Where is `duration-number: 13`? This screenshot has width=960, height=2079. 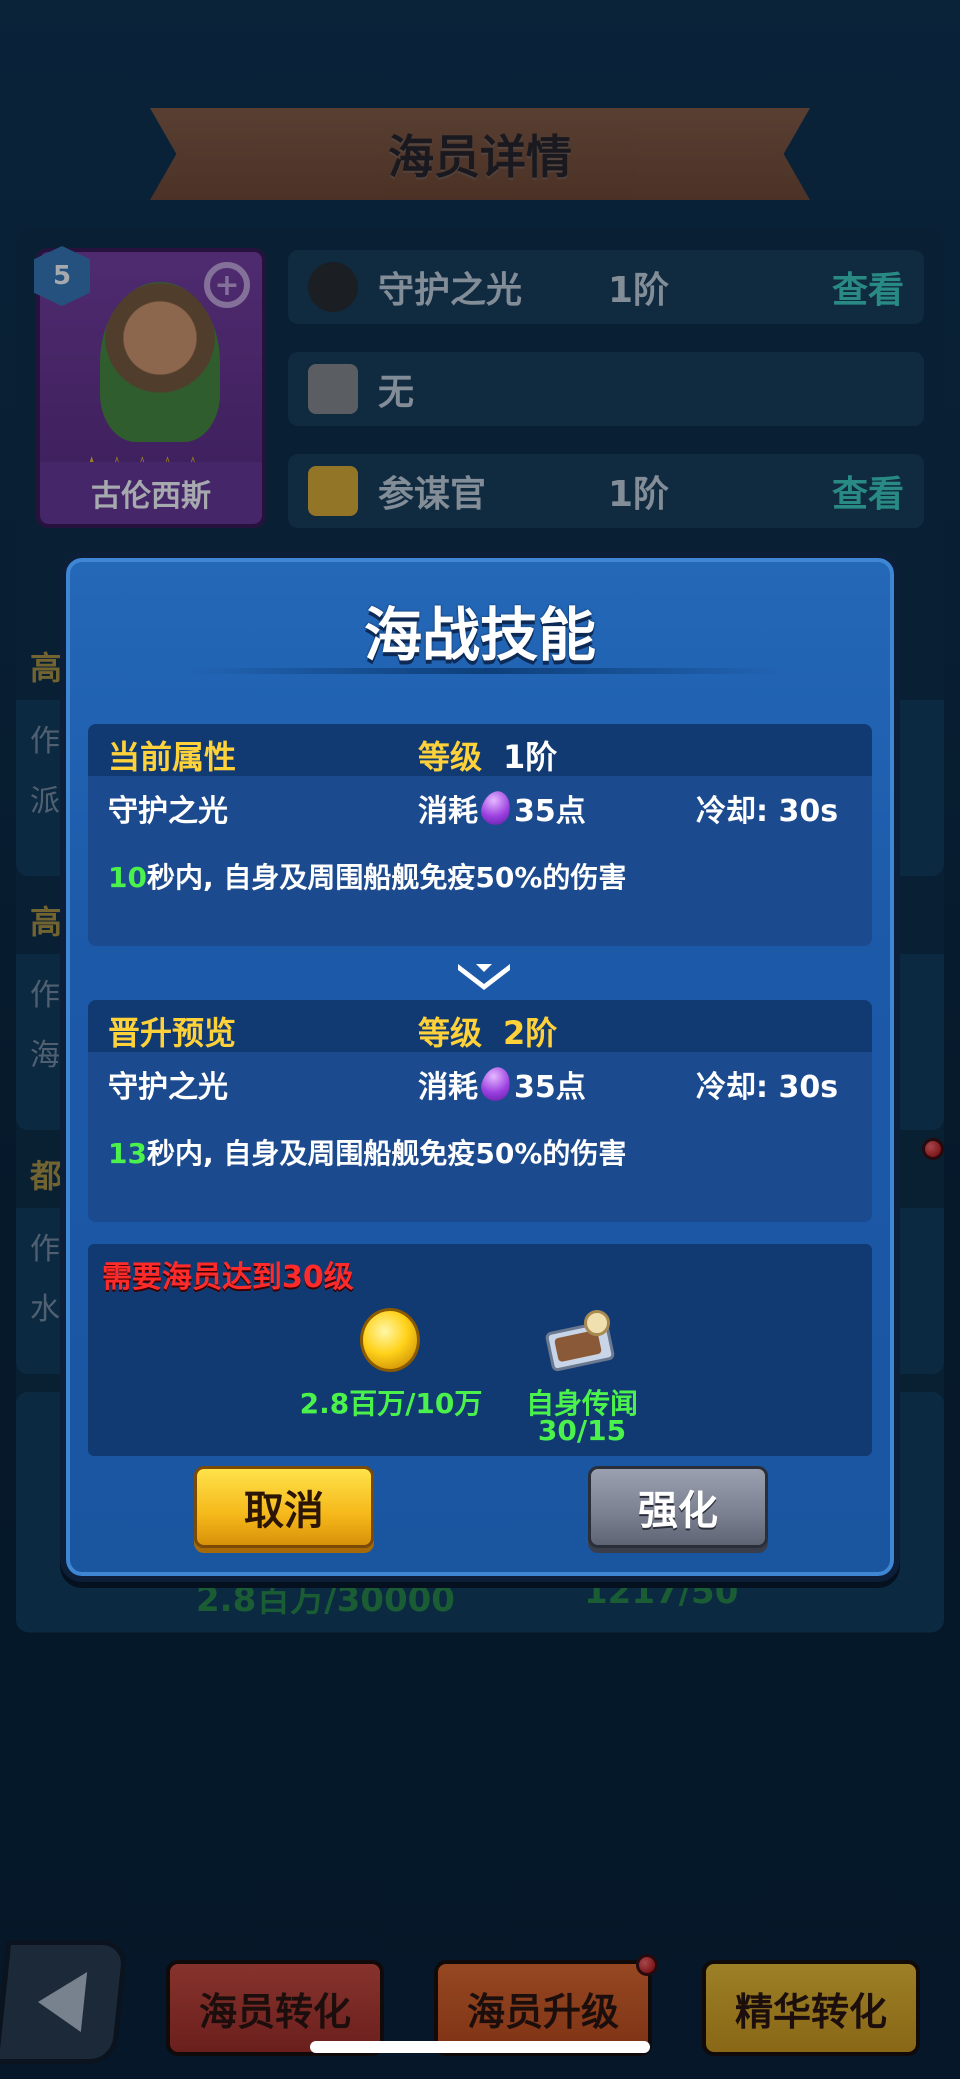
duration-number: 13 is located at coordinates (127, 1153).